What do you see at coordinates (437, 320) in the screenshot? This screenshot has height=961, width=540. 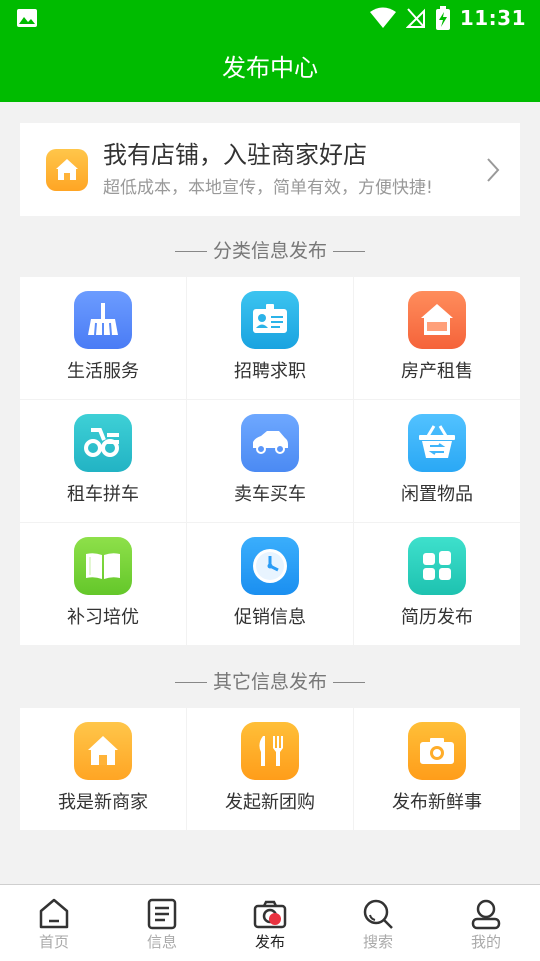 I see `house-icon` at bounding box center [437, 320].